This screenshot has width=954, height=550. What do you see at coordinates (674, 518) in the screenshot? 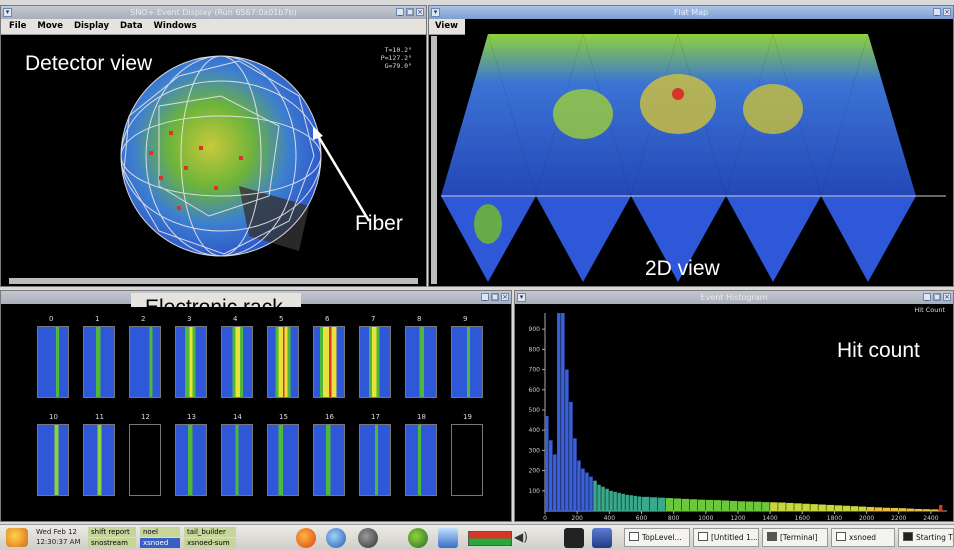
I see `x-tick-label: 800` at bounding box center [674, 518].